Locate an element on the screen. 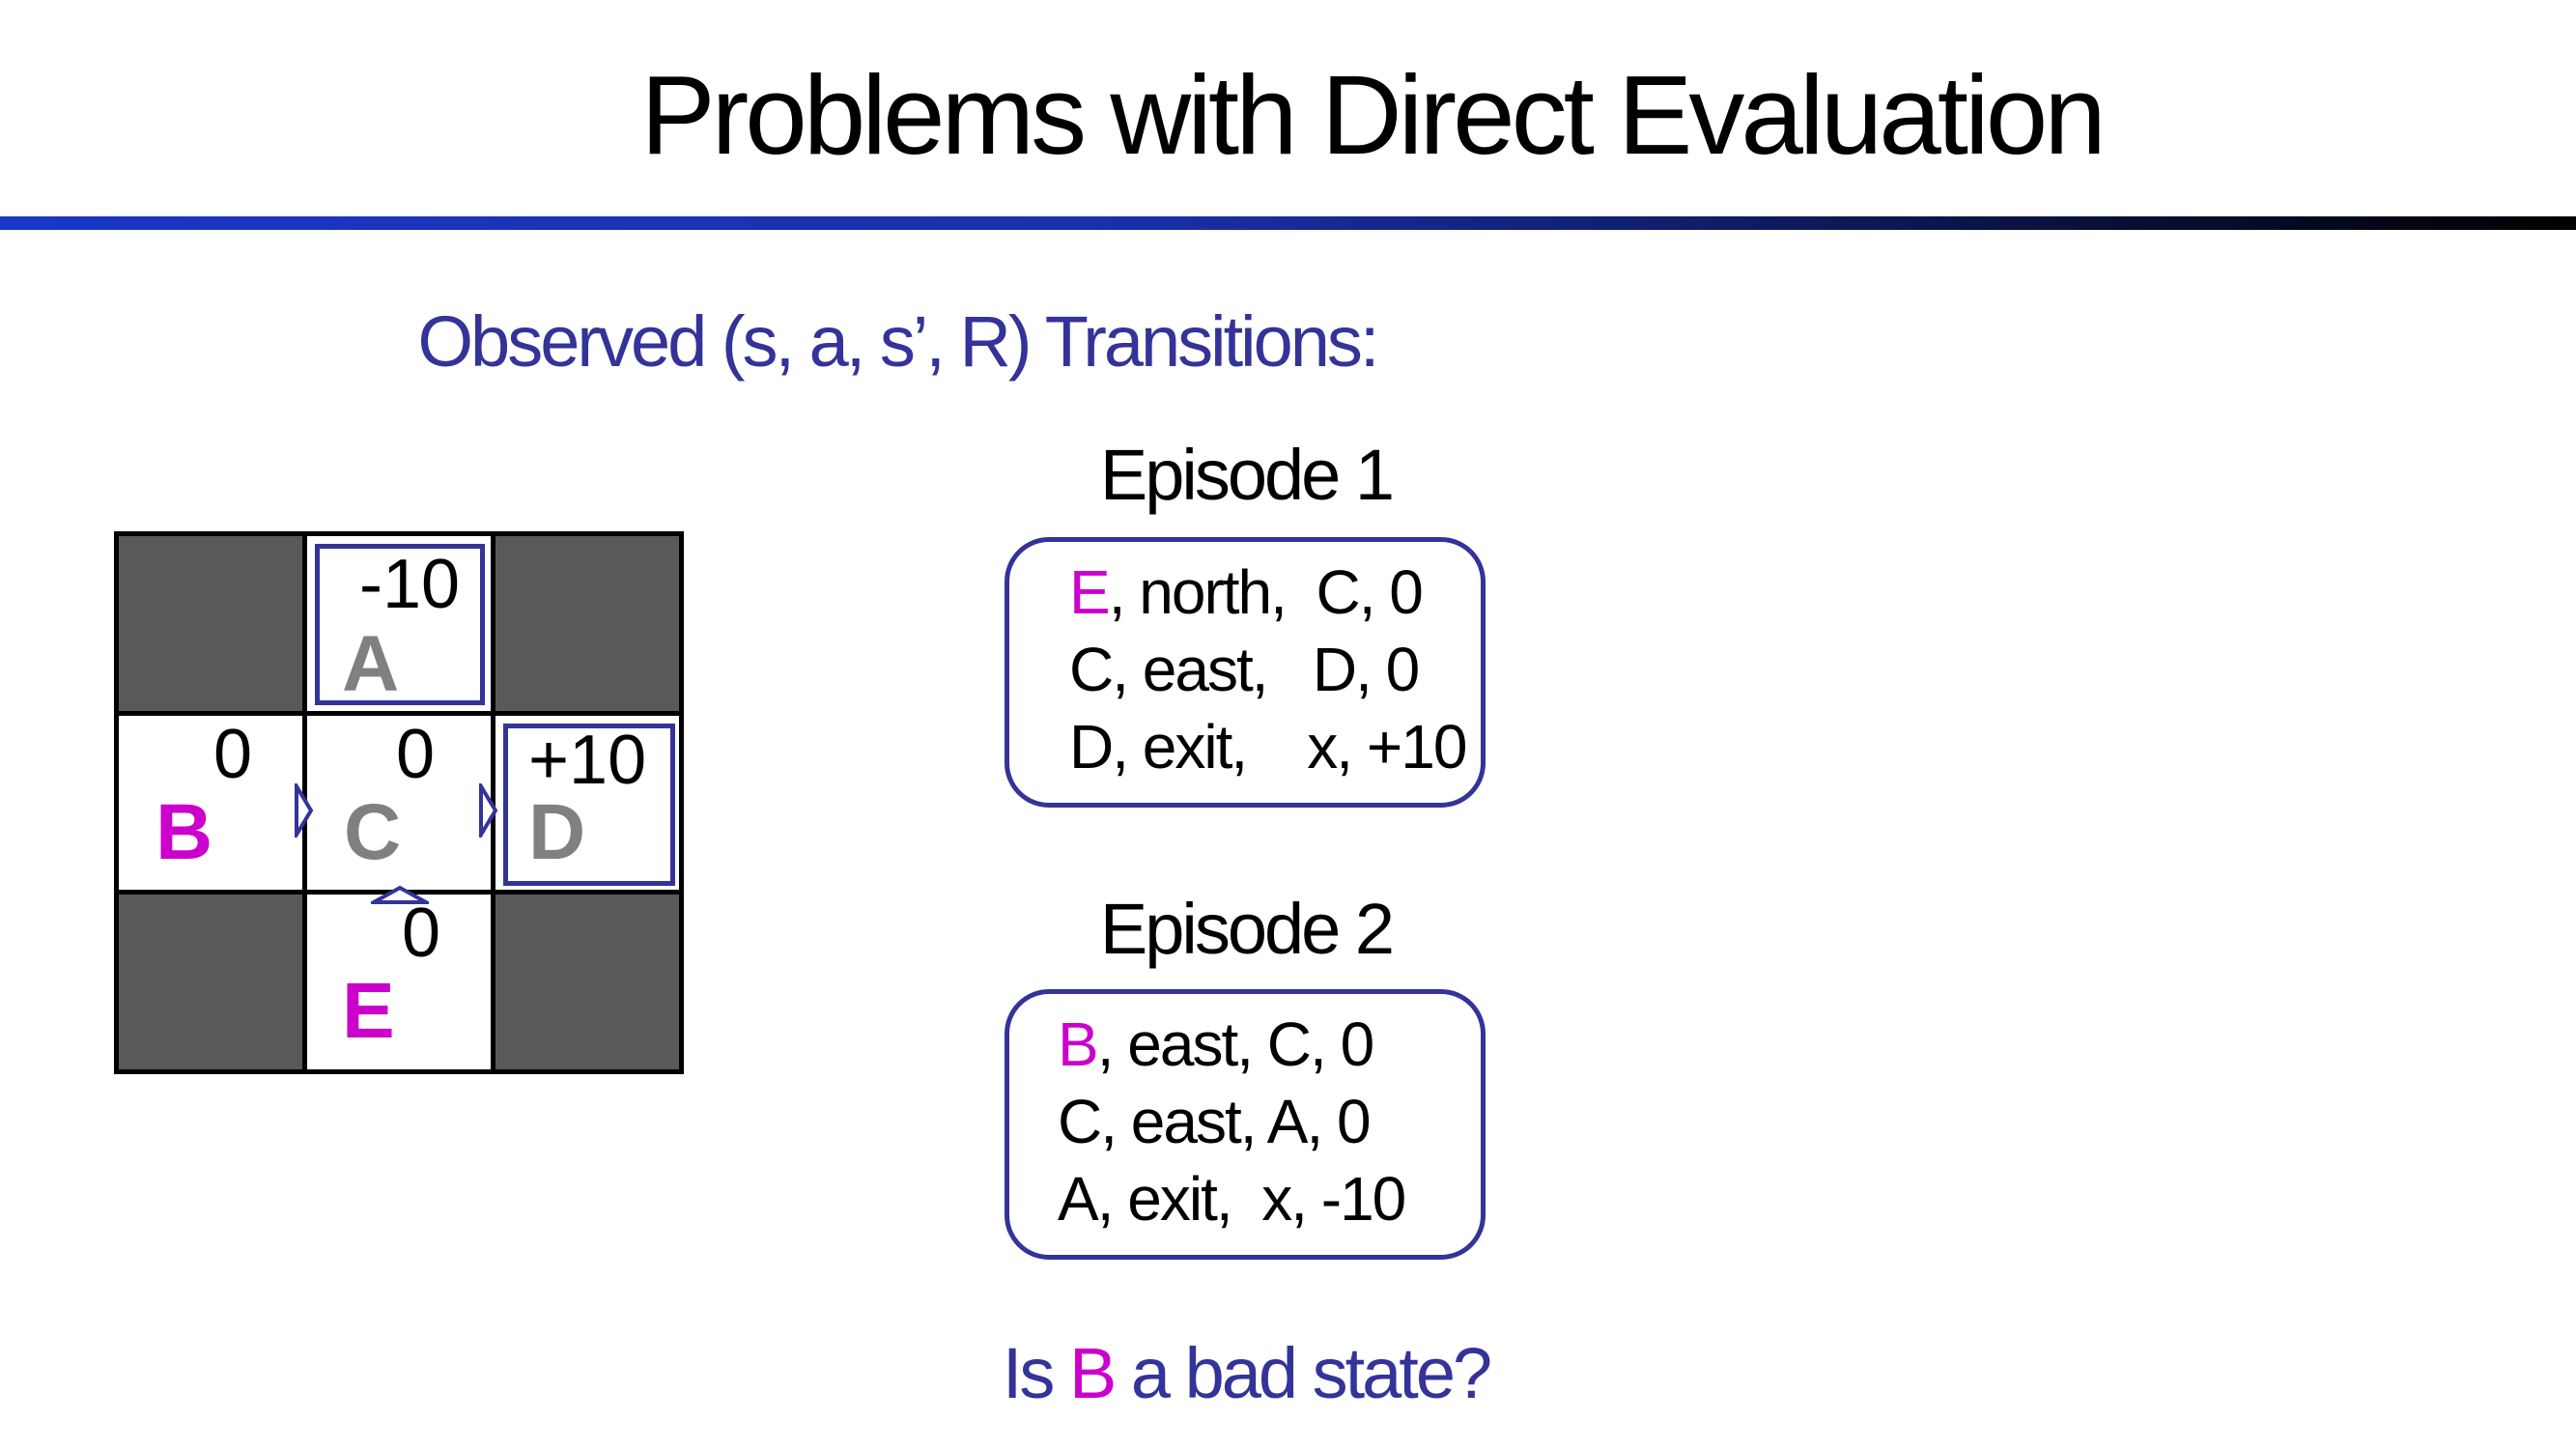 The width and height of the screenshot is (2576, 1449). transition-state: B is located at coordinates (1078, 1044).